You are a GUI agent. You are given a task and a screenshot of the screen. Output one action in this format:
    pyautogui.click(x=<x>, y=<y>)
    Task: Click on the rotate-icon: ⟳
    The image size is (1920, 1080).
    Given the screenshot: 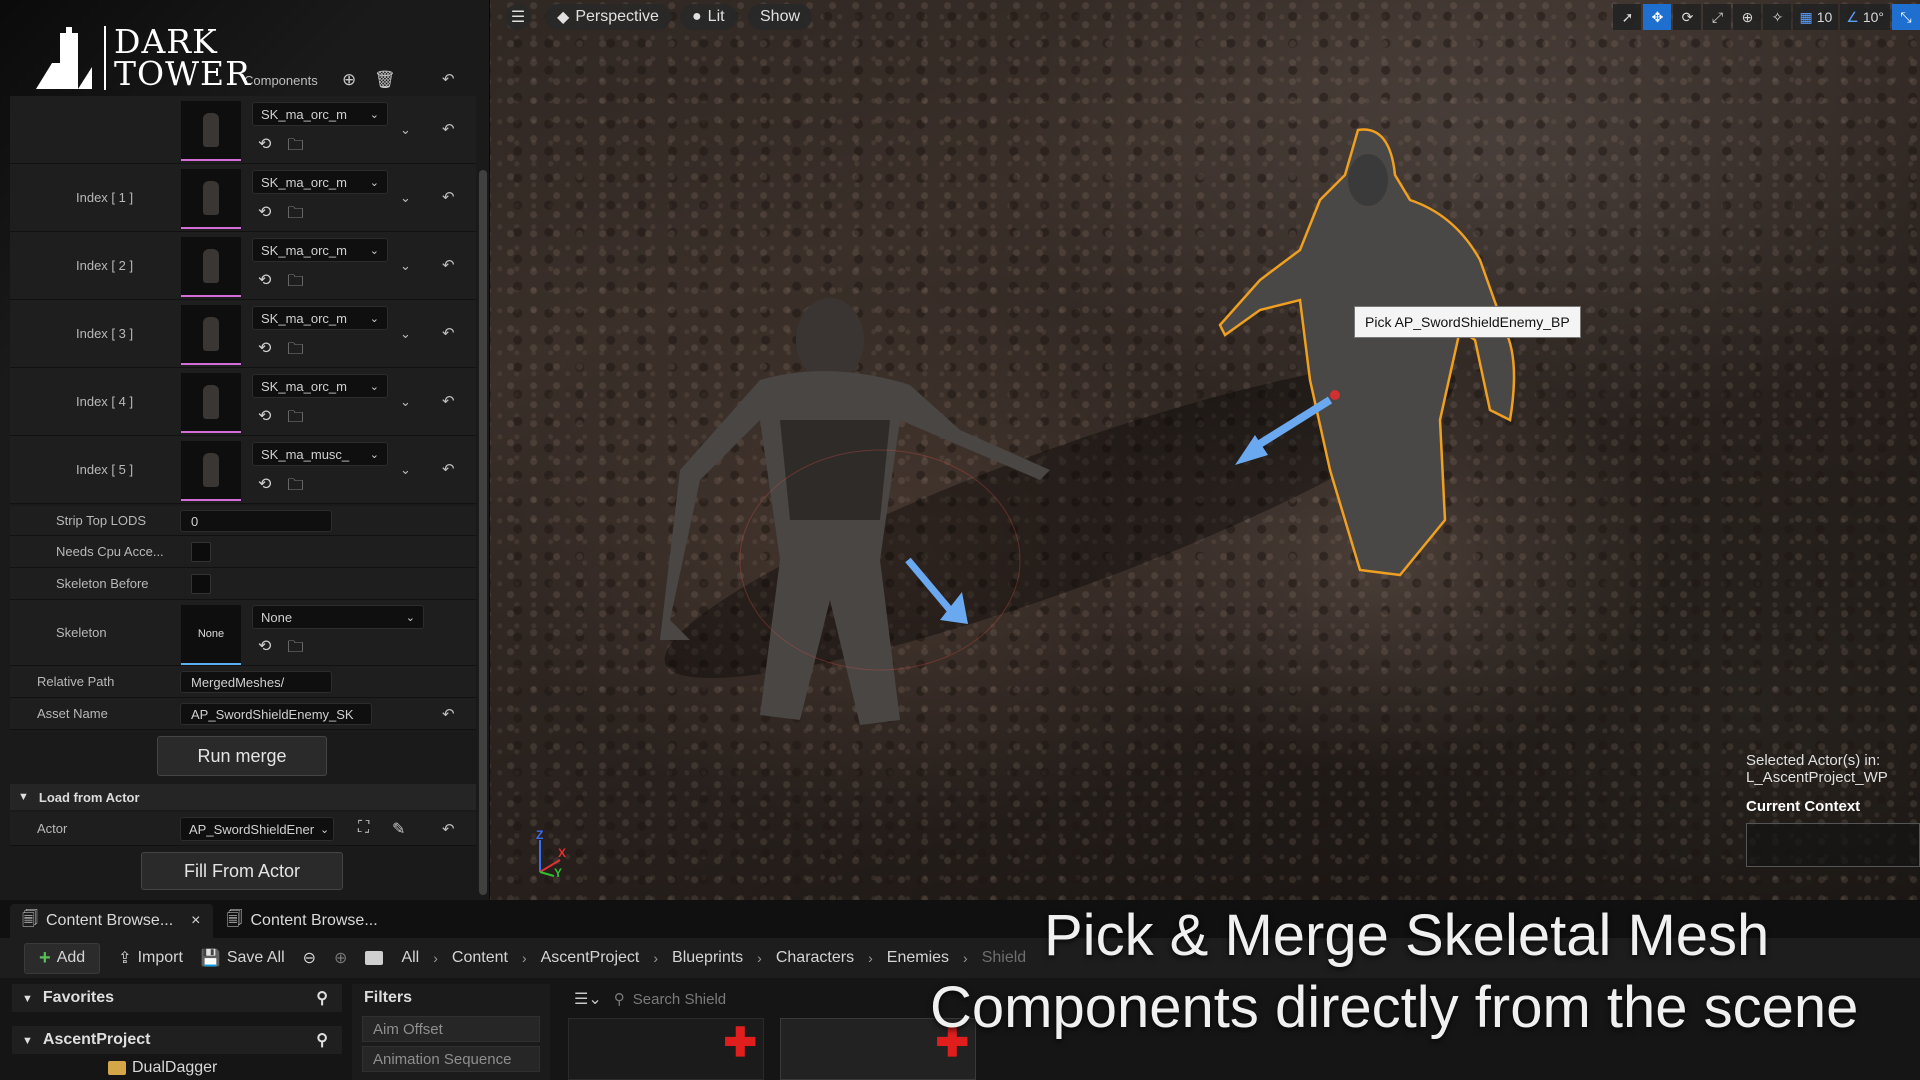 What is the action you would take?
    pyautogui.click(x=1687, y=17)
    